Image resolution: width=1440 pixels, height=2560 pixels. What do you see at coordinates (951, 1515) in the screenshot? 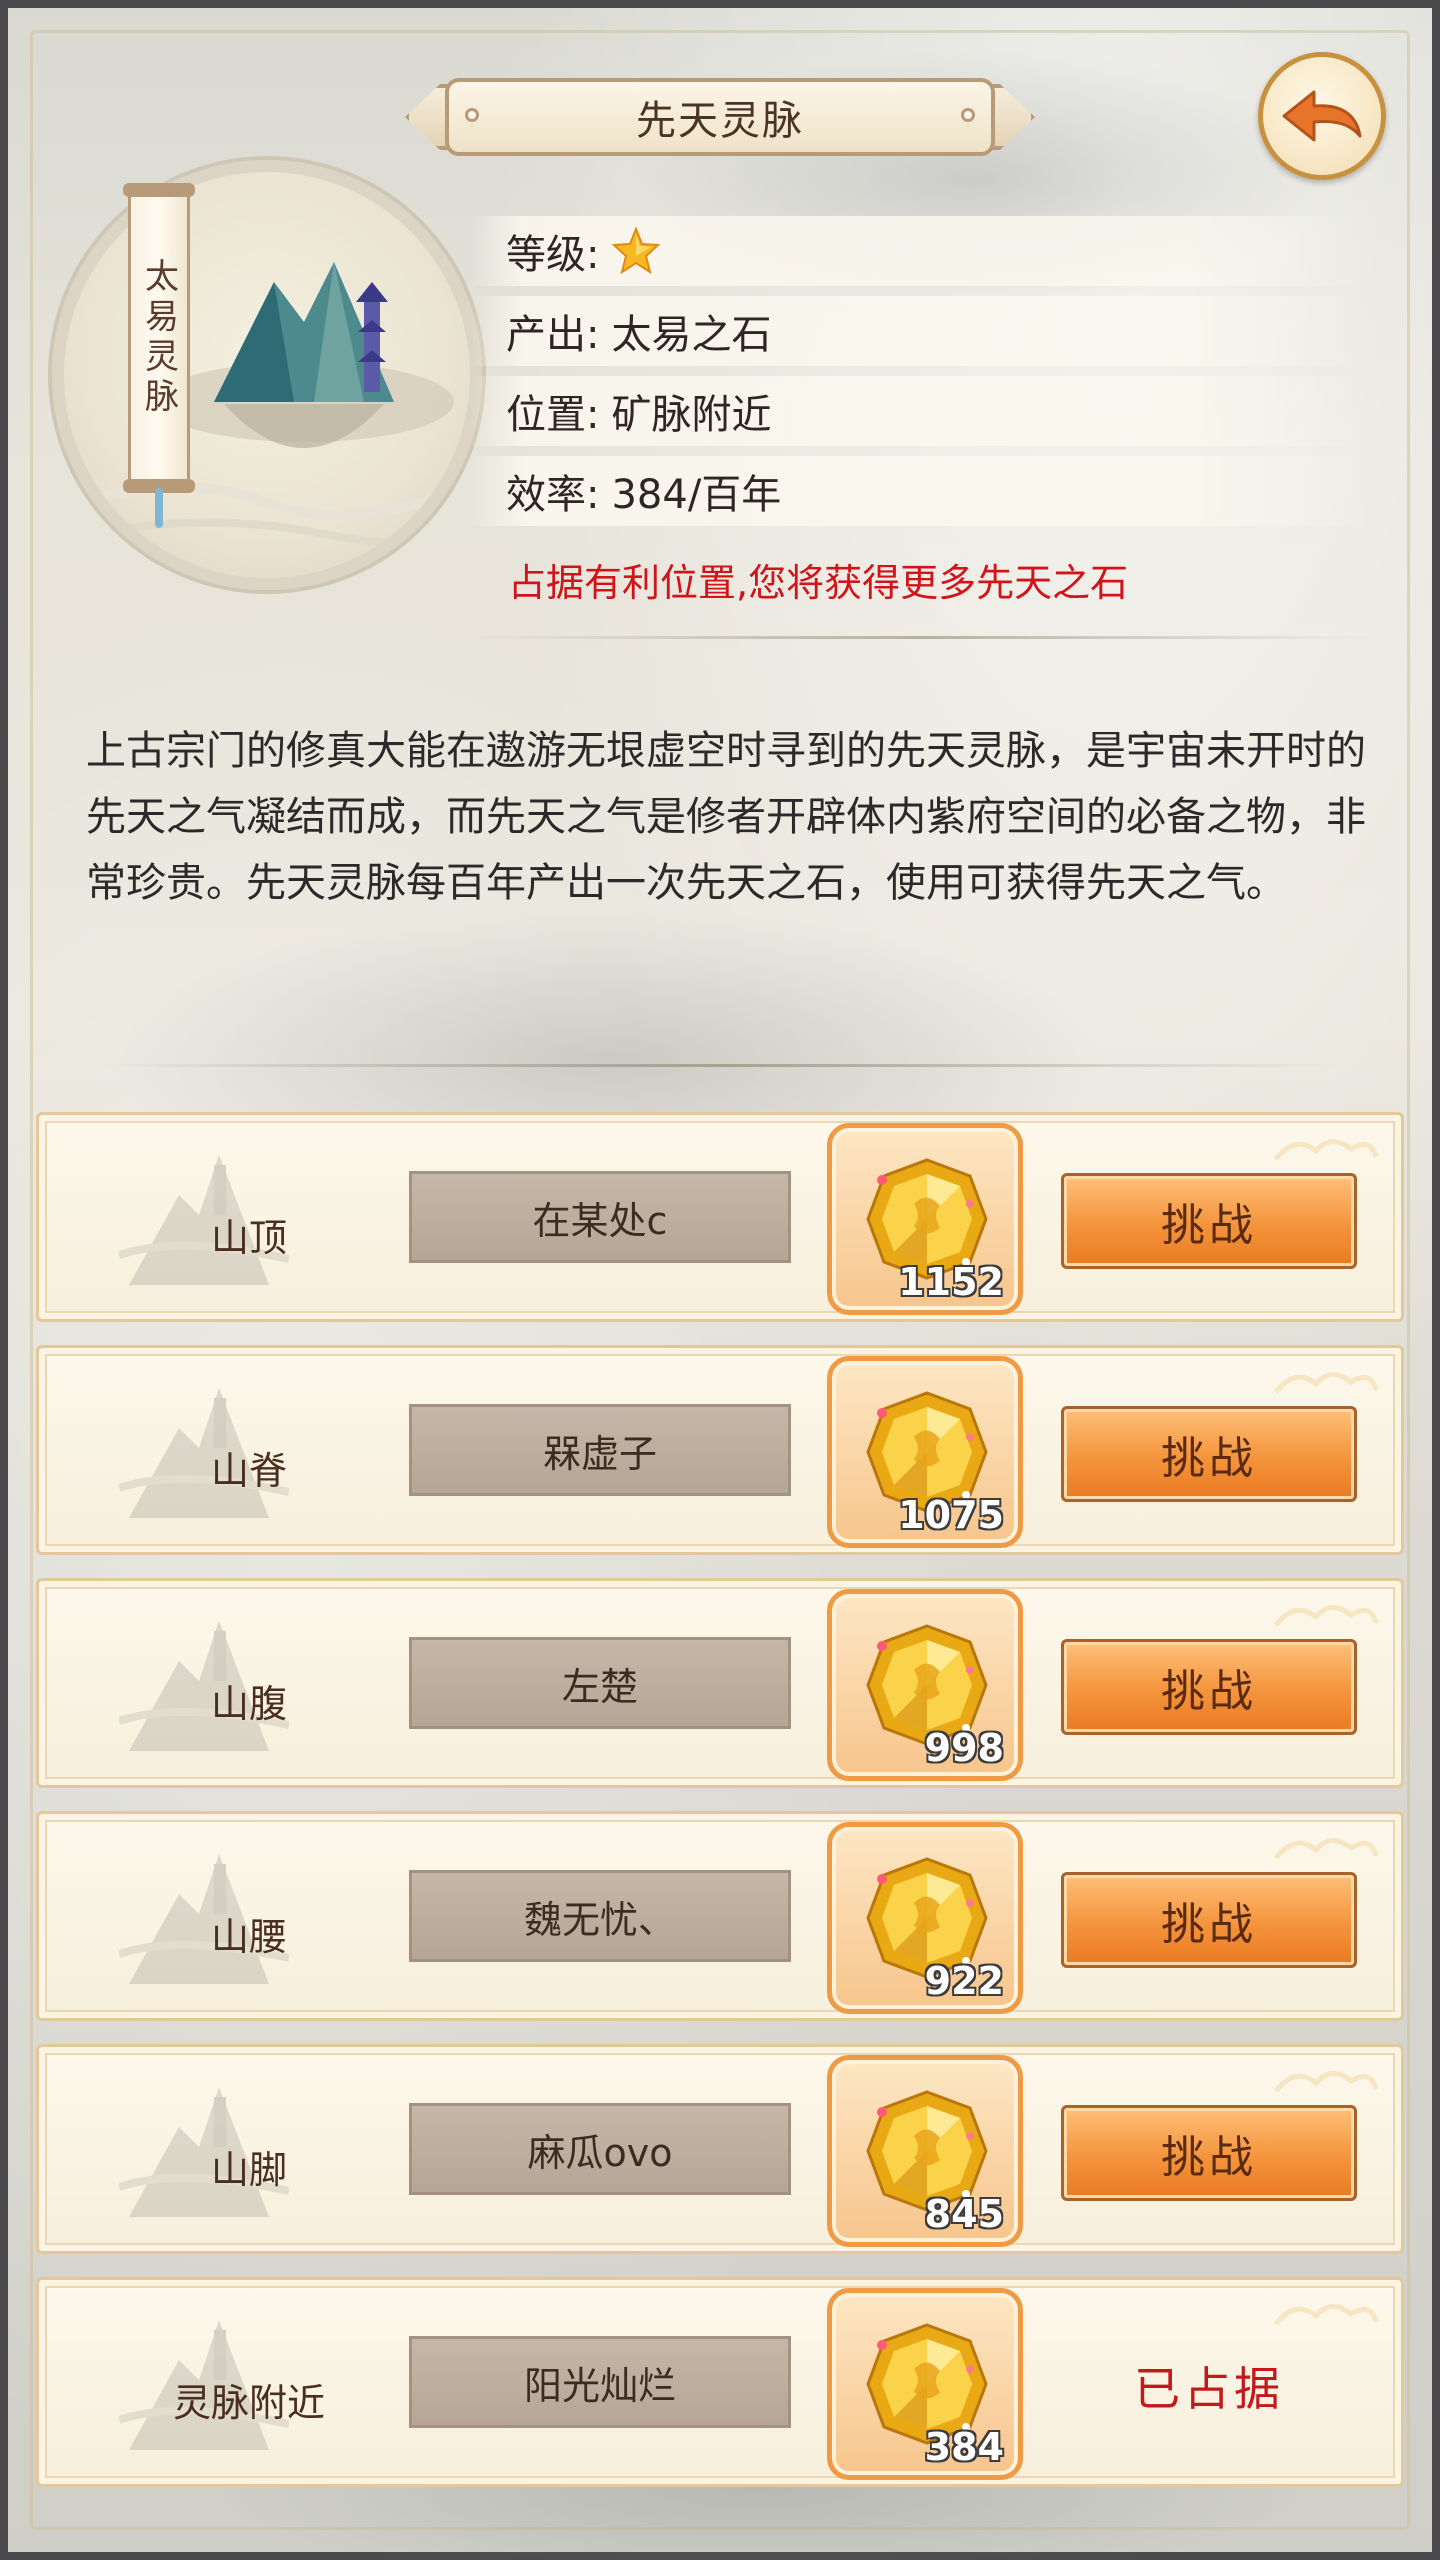
I see `reward-amount: 1075` at bounding box center [951, 1515].